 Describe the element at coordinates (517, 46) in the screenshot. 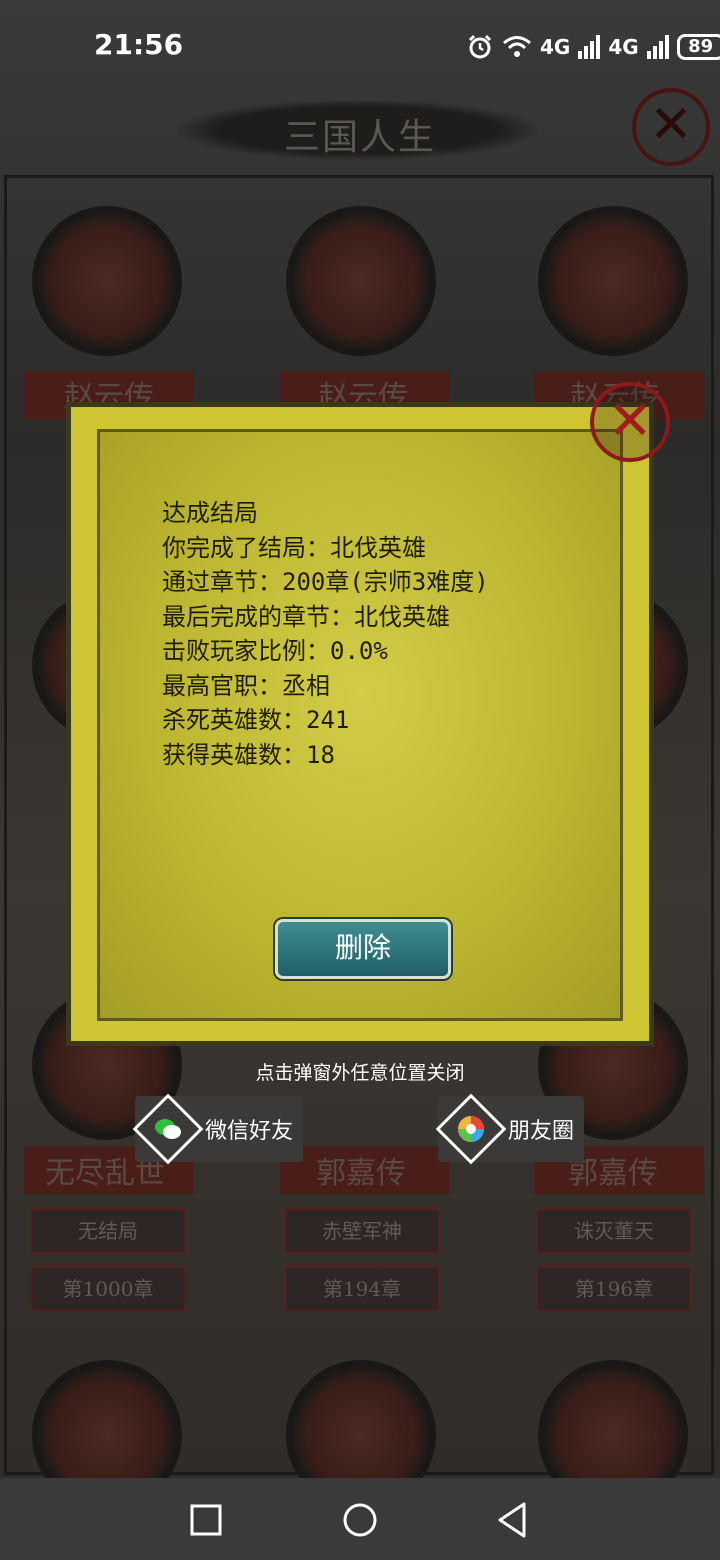

I see `wifi-icon` at that location.